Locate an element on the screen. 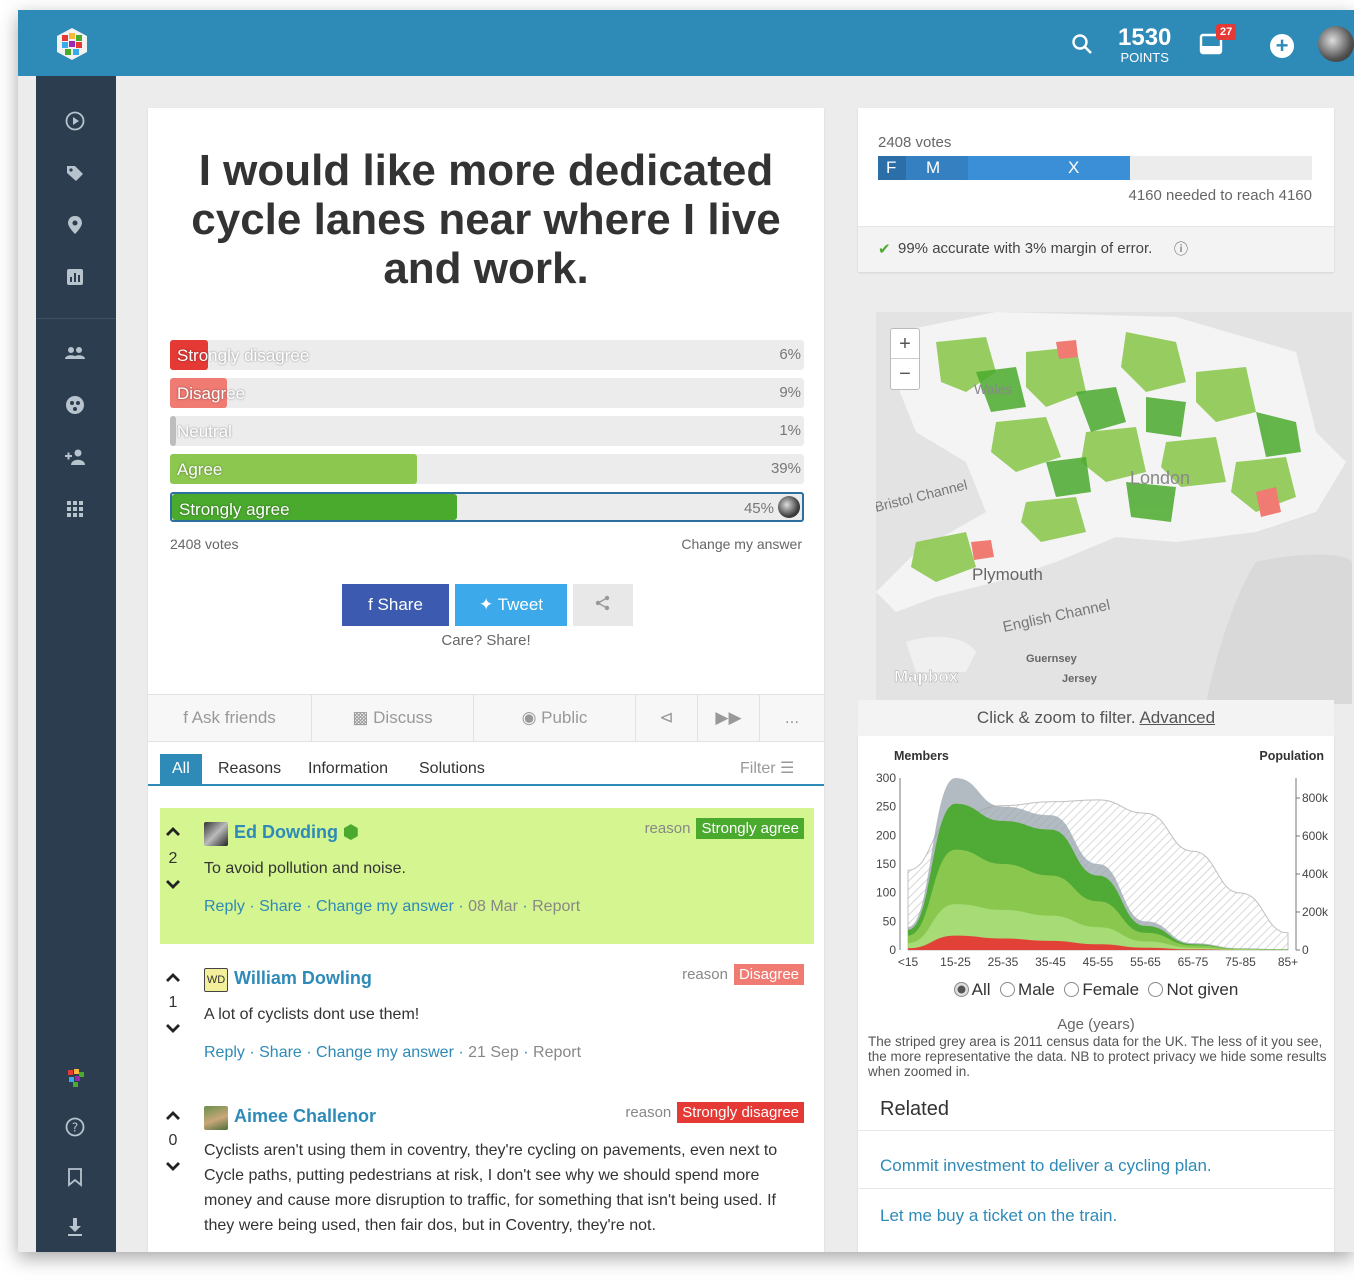  x-tick-label: 15-25 is located at coordinates (955, 962).